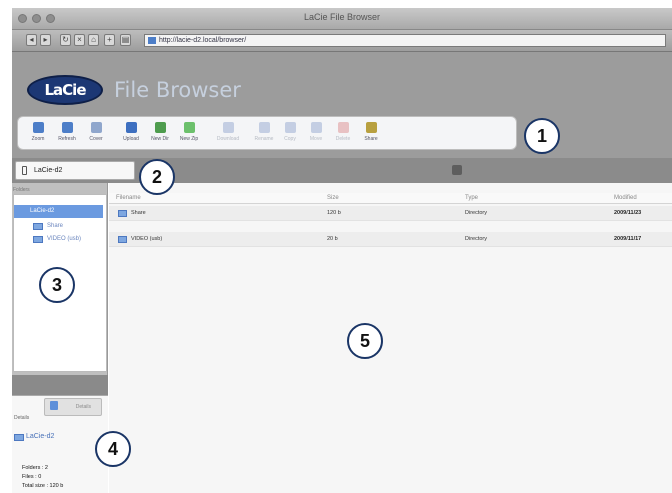 This screenshot has height=493, width=672. What do you see at coordinates (128, 198) in the screenshot?
I see `column-filename: Filename` at bounding box center [128, 198].